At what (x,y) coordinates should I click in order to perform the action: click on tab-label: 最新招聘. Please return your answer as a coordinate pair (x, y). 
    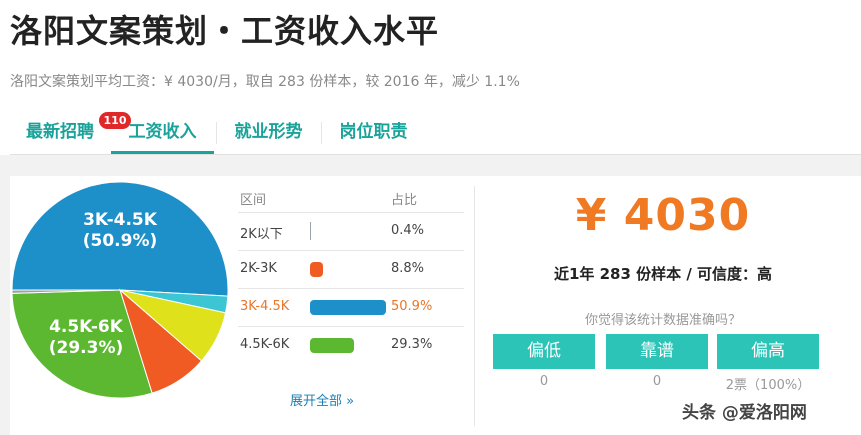
    Looking at the image, I should click on (60, 132).